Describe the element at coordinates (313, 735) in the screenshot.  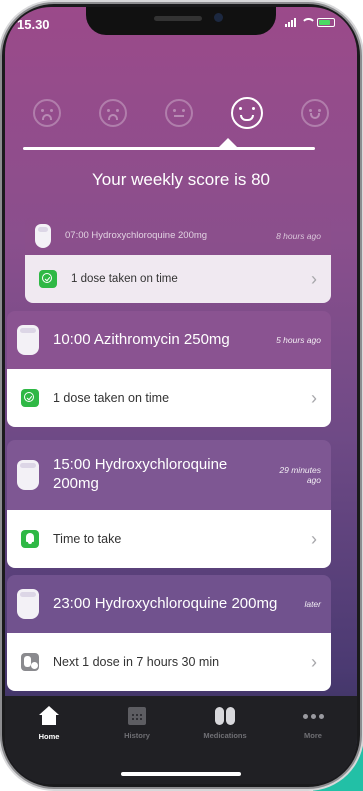
I see `tab-label: More` at that location.